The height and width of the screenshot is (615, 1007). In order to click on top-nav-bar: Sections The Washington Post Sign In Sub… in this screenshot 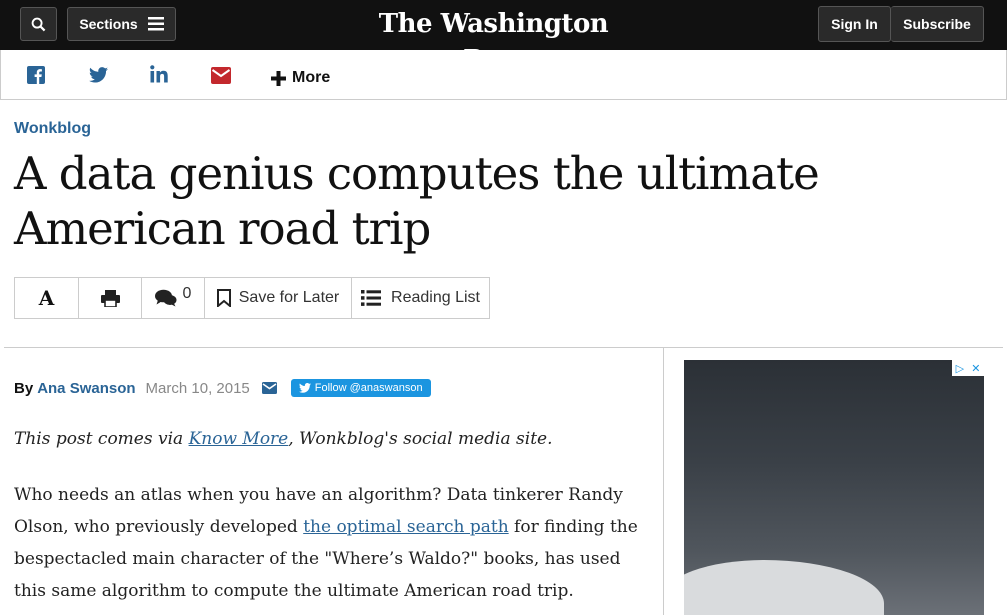, I will do `click(503, 37)`.